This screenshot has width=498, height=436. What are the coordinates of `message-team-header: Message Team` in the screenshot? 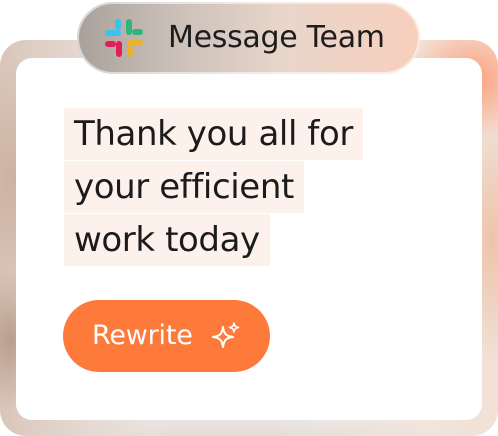 It's located at (248, 38).